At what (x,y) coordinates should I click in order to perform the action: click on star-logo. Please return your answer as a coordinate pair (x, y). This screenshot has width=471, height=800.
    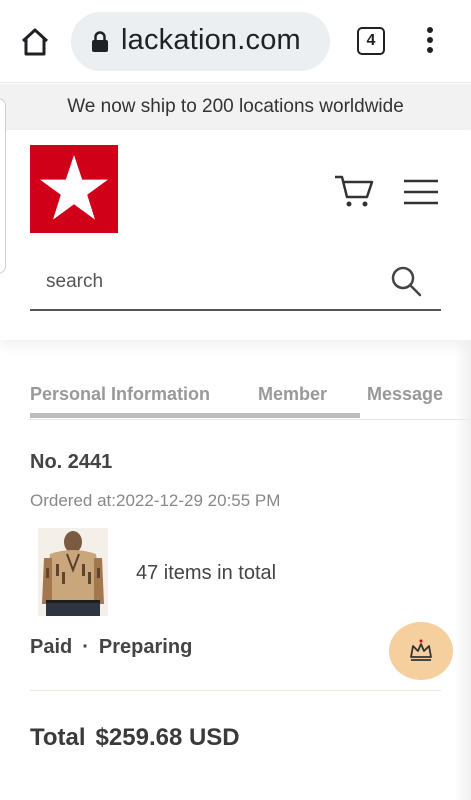
    Looking at the image, I should click on (74, 189).